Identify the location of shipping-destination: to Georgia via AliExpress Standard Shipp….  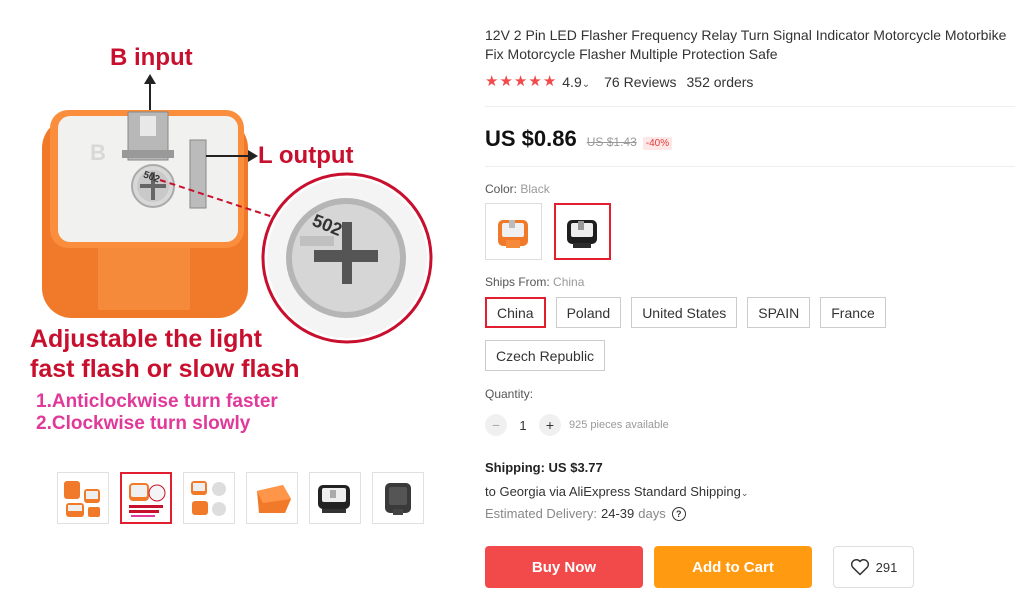
(613, 491).